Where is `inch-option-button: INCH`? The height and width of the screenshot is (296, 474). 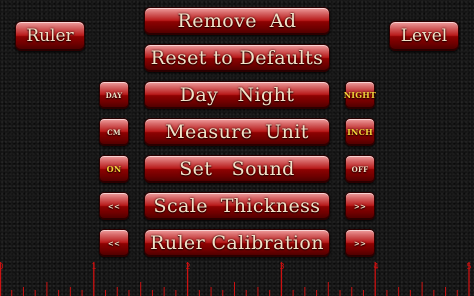
inch-option-button: INCH is located at coordinates (360, 132).